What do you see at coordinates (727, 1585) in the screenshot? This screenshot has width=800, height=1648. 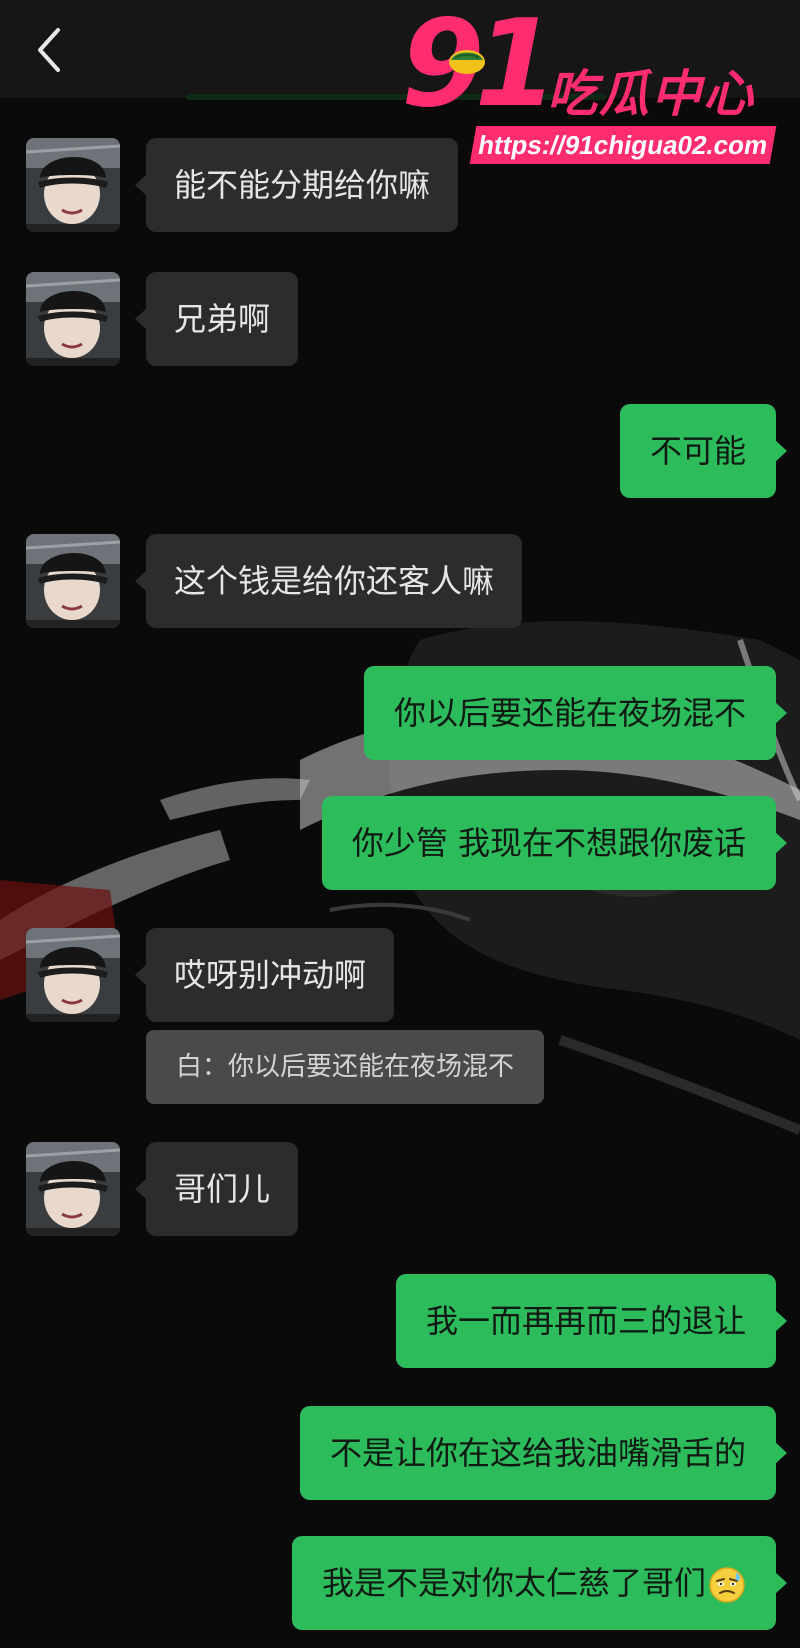 I see `sweat-smile-icon` at bounding box center [727, 1585].